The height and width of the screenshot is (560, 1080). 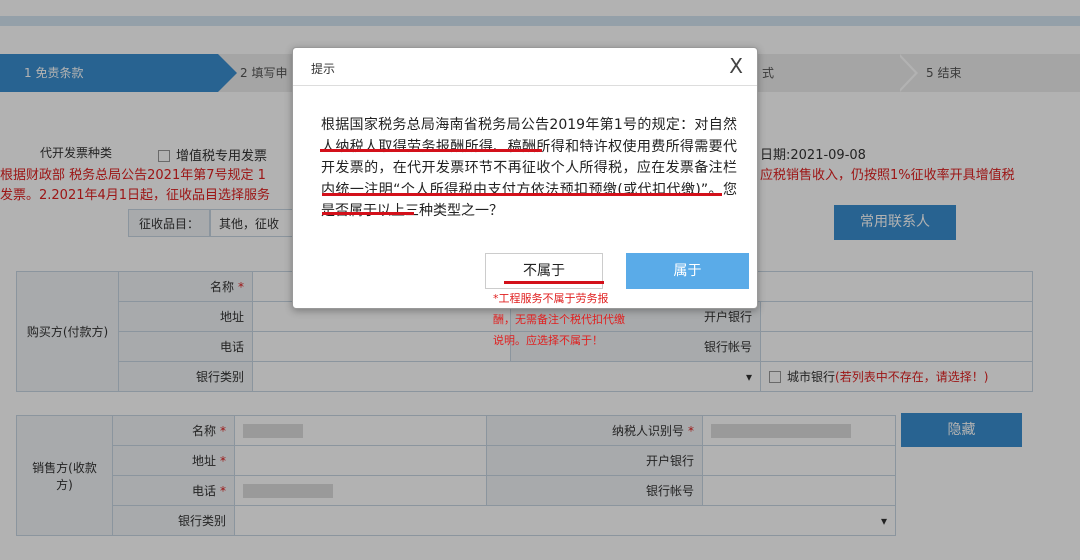 I want to click on close-icon: X, so click(x=736, y=66).